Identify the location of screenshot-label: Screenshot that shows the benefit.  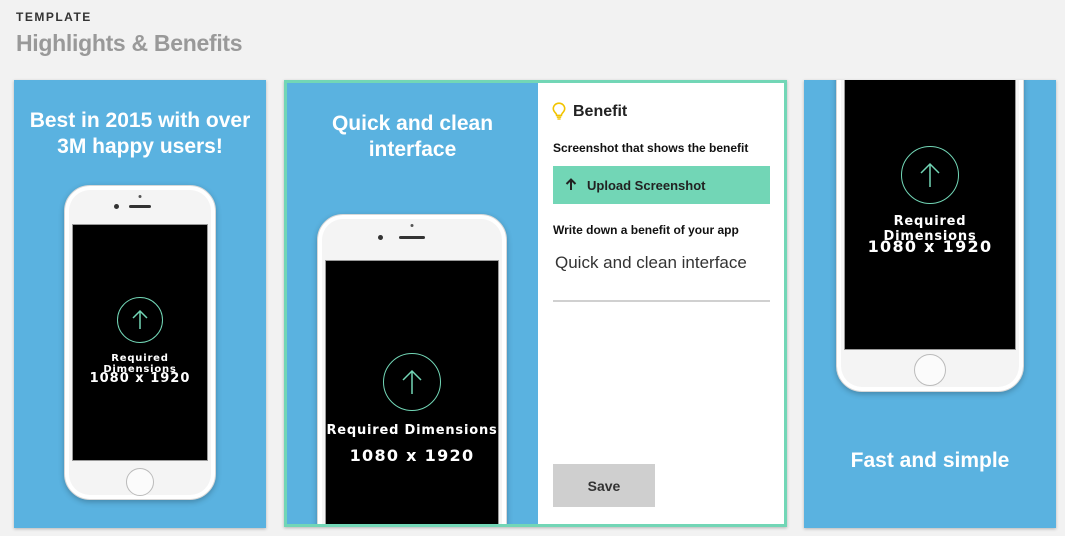
(651, 148).